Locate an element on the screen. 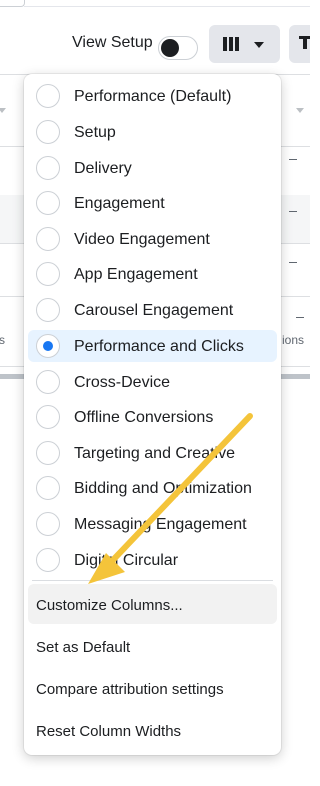 The width and height of the screenshot is (320, 786). column-preset-option: Performance (Default) is located at coordinates (152, 96).